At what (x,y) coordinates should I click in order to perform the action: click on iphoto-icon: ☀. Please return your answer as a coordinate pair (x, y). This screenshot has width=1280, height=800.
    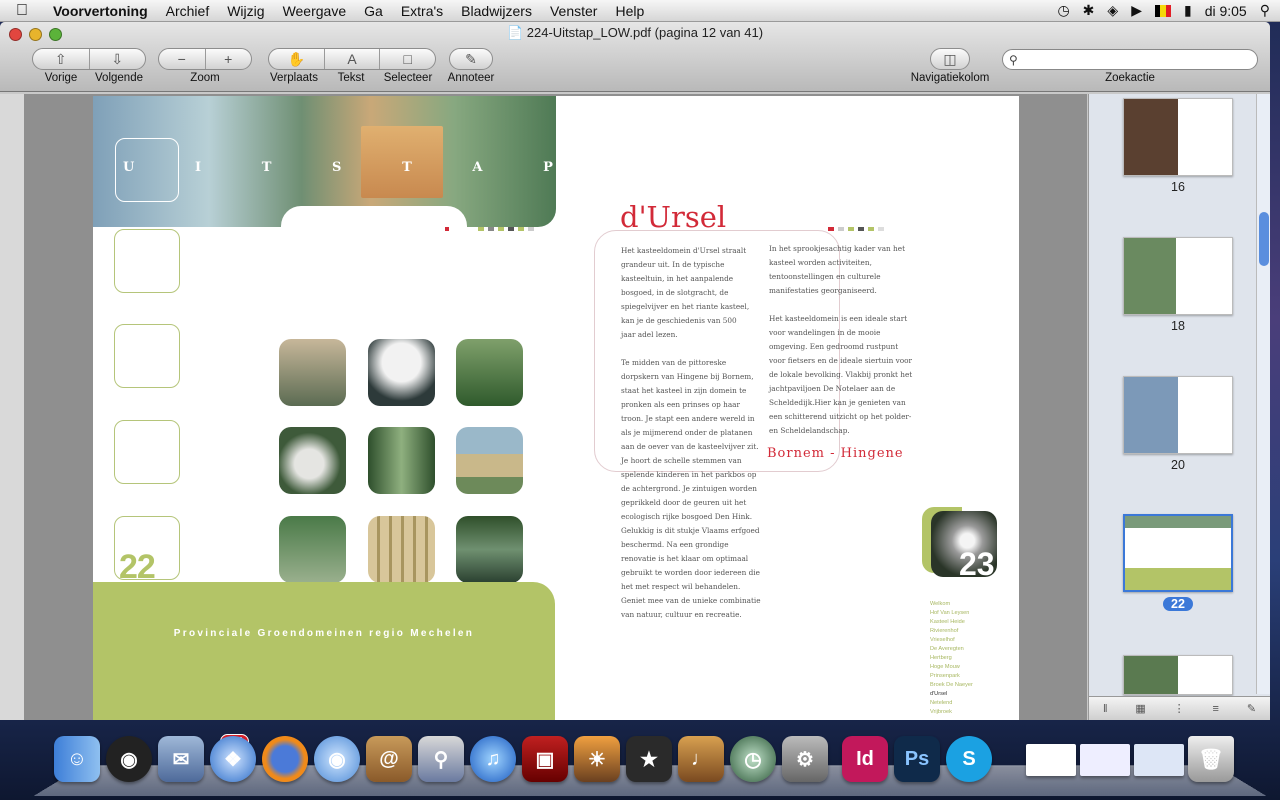
    Looking at the image, I should click on (597, 759).